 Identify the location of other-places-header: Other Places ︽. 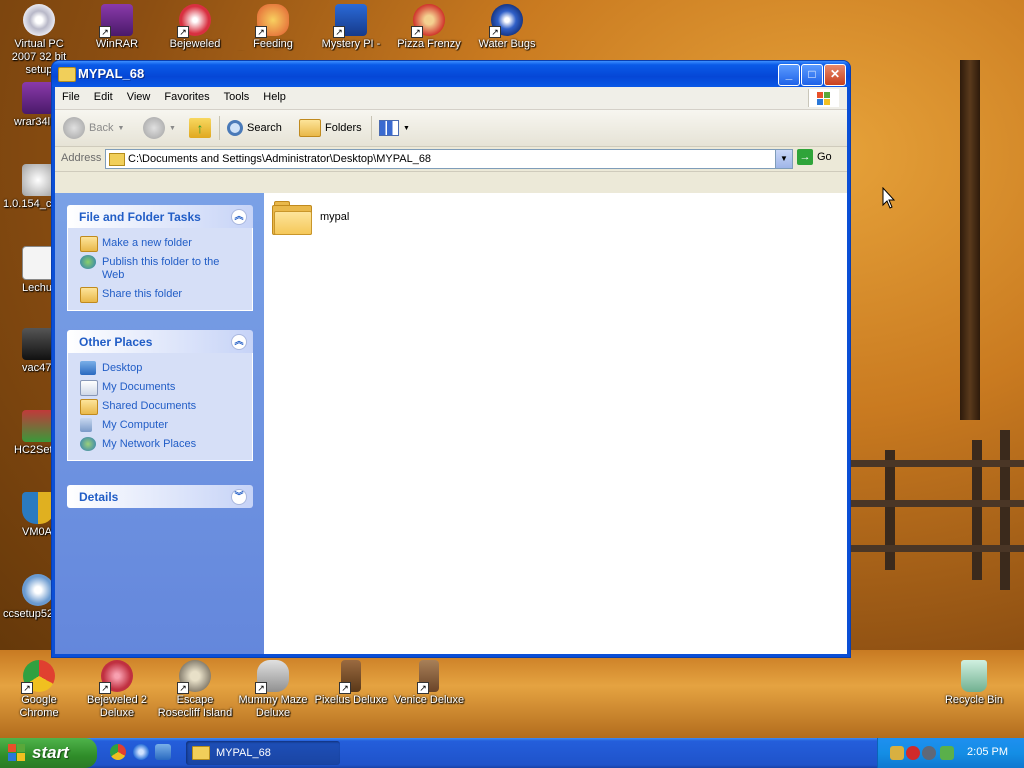
(160, 341).